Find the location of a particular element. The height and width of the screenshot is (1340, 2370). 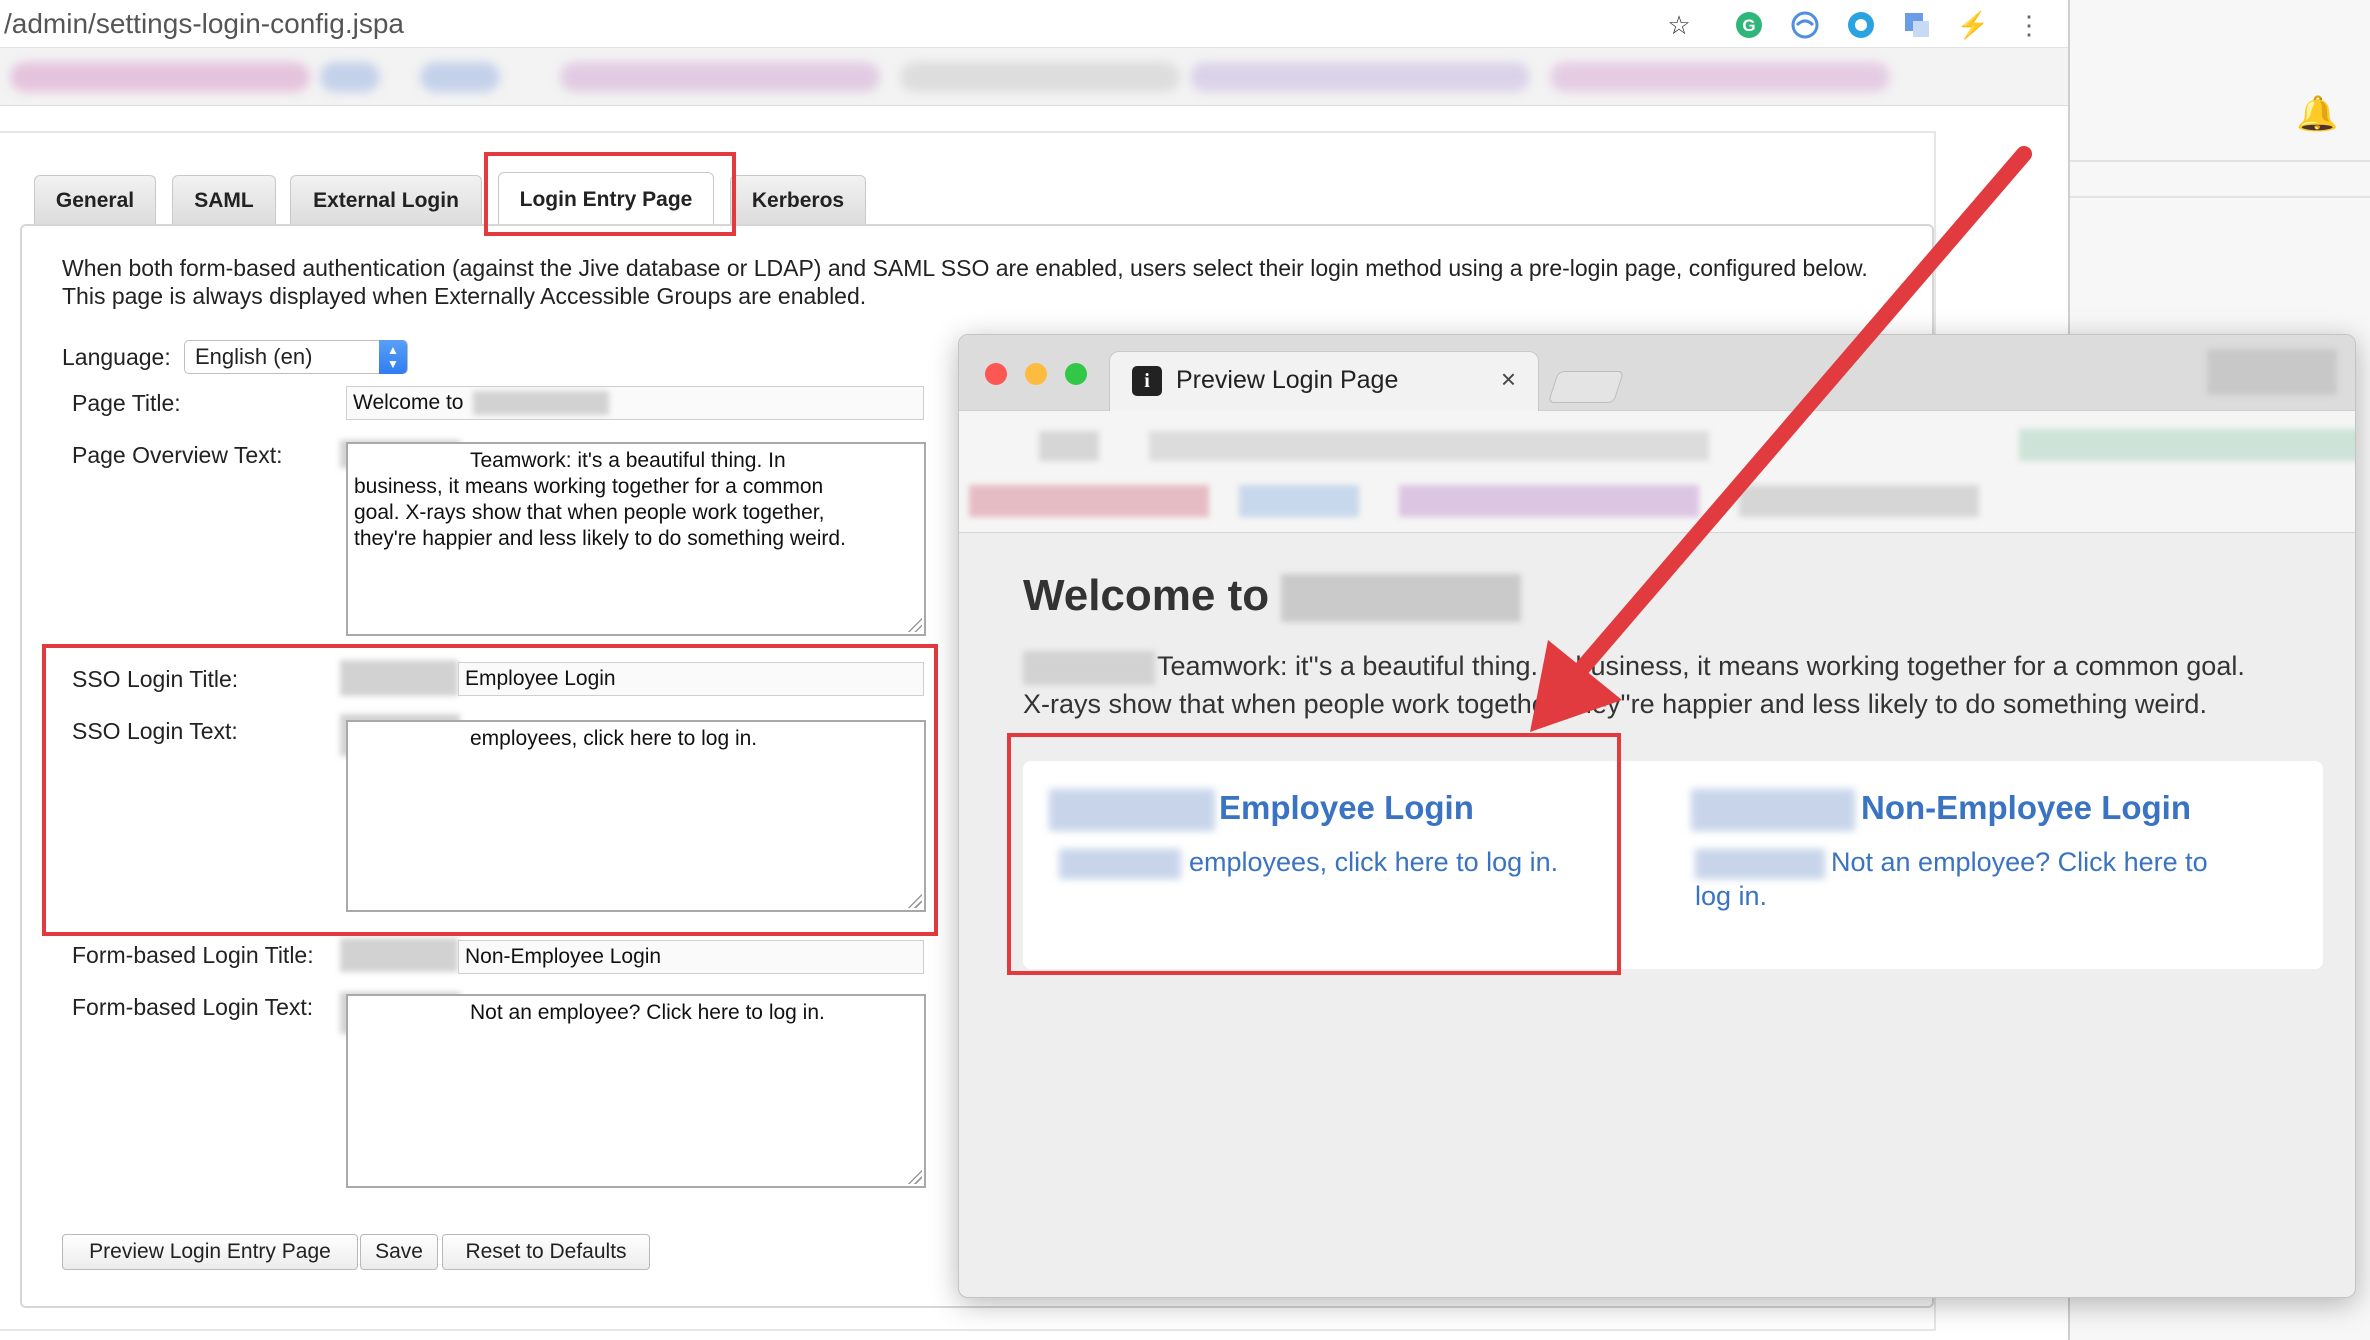

form-login-title-value: Non-Employee Login is located at coordinates (563, 956).